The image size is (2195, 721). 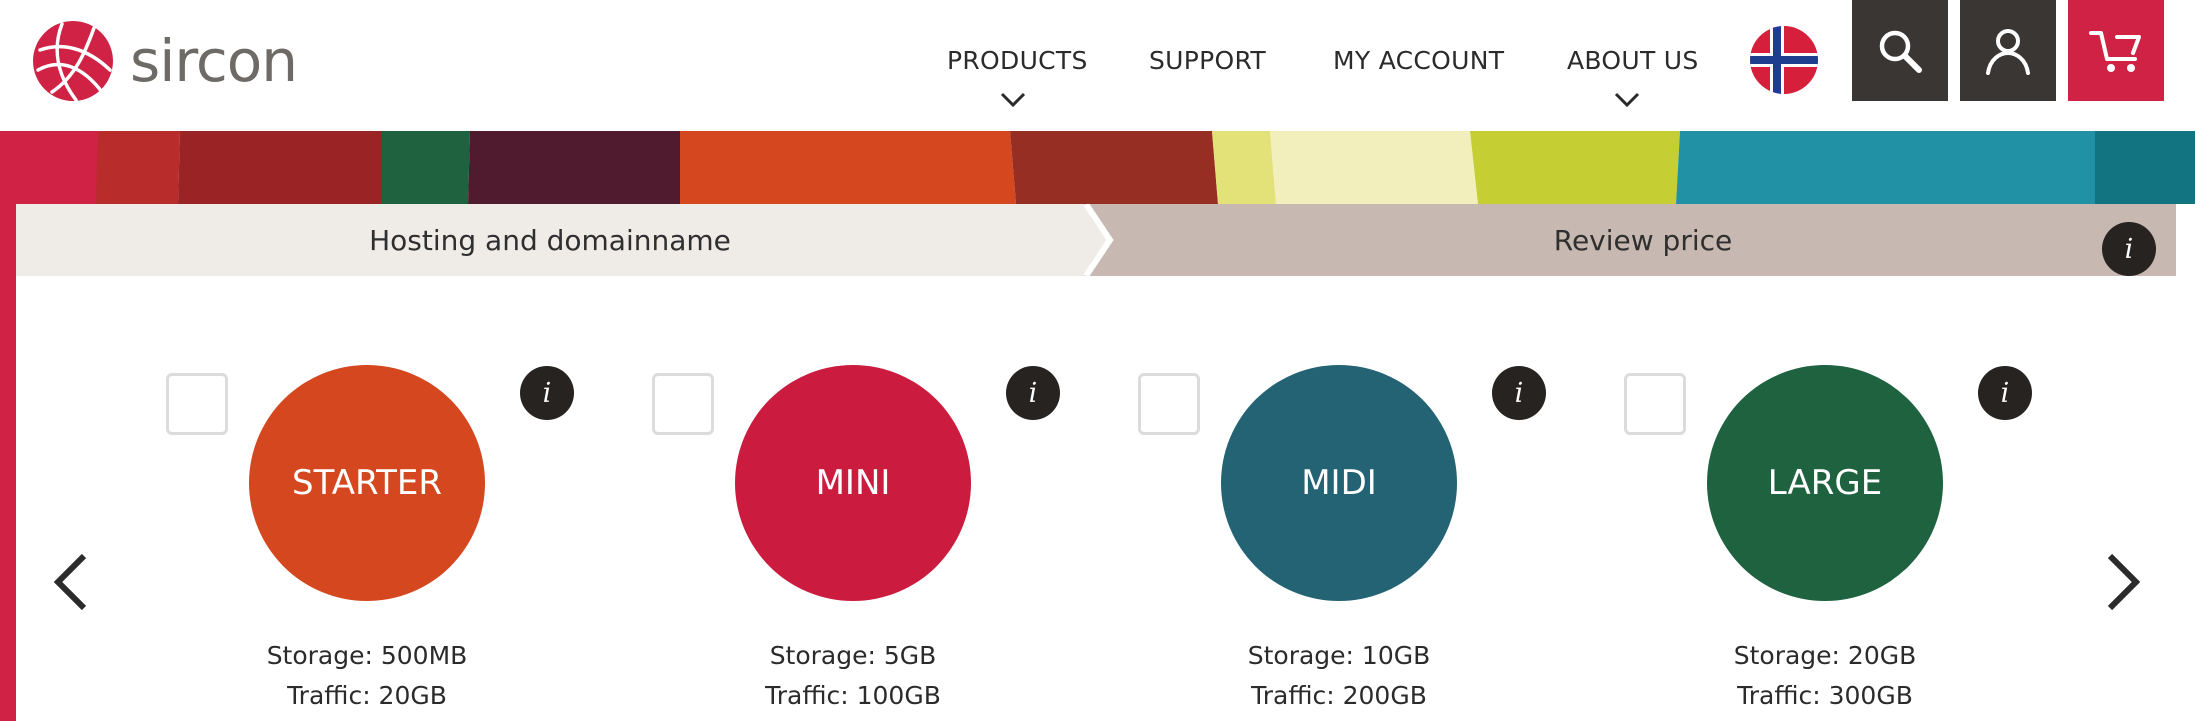 I want to click on plan-checkbox-large, so click(x=1655, y=404).